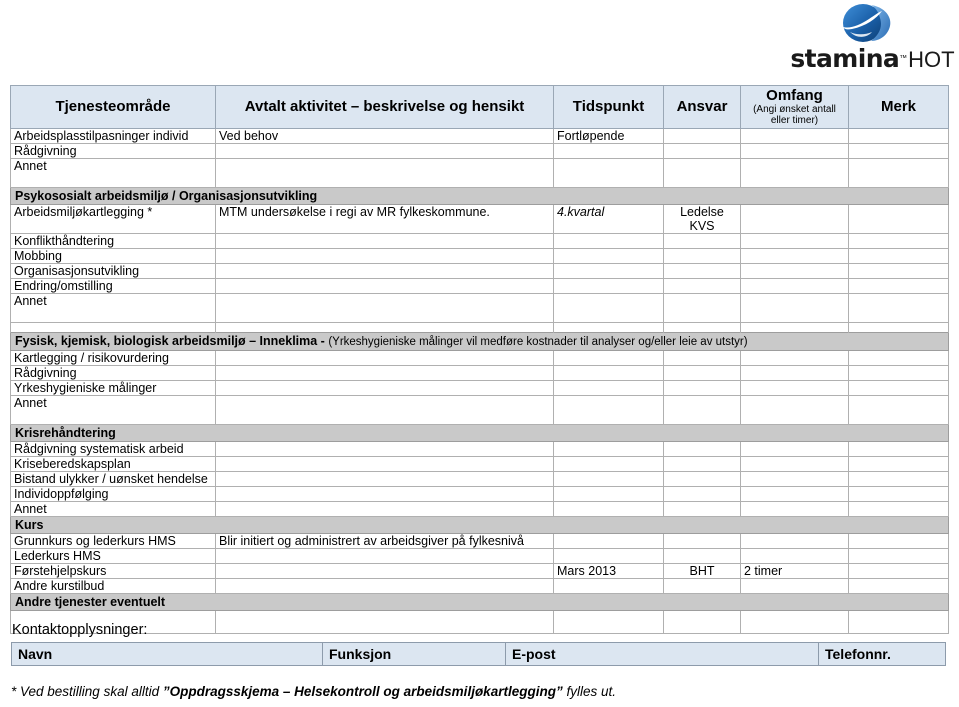 Image resolution: width=959 pixels, height=707 pixels. Describe the element at coordinates (113, 556) in the screenshot. I see `cell-tjenesteomrade: Lederkurs HMS` at that location.